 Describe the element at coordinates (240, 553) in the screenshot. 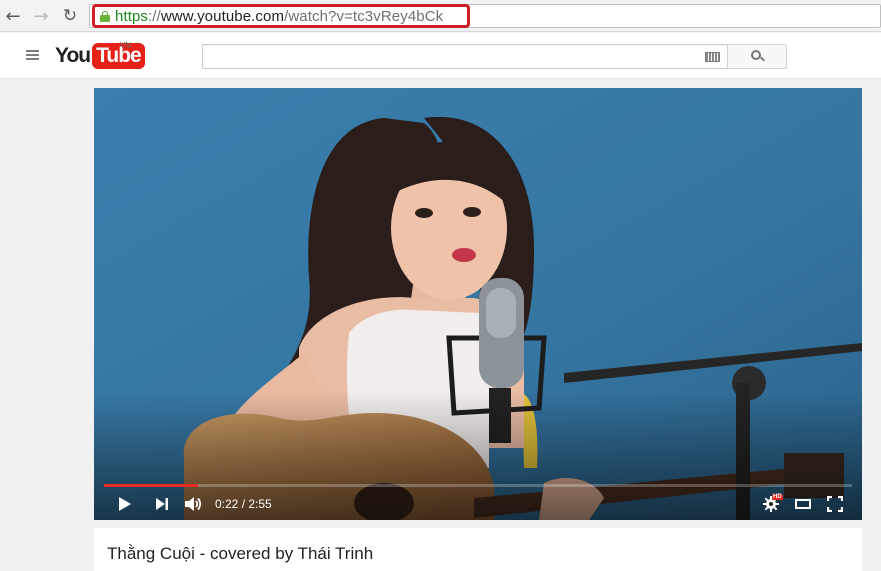

I see `video-title: Thằng Cuội - covered by Thái Trinh` at that location.